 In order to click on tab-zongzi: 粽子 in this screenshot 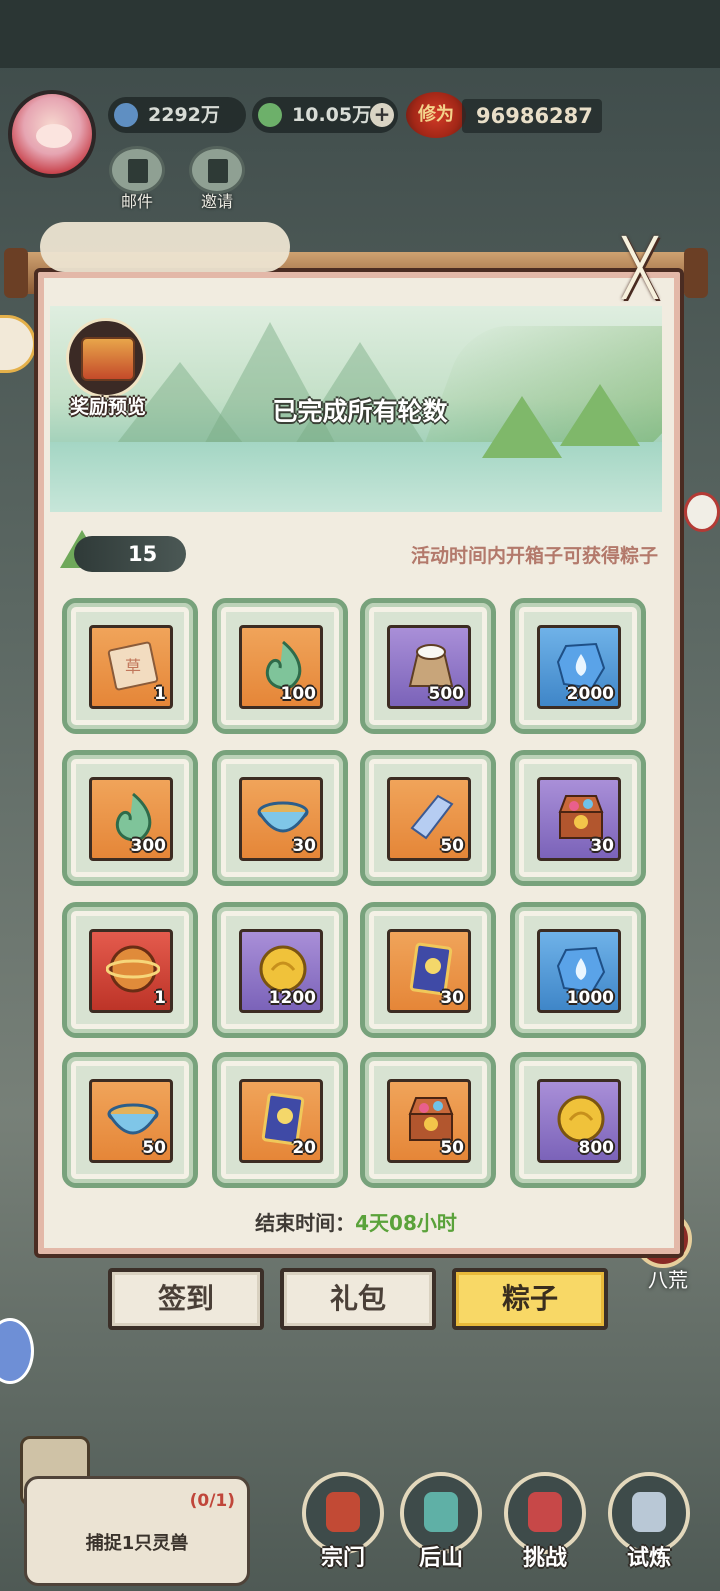, I will do `click(530, 1299)`.